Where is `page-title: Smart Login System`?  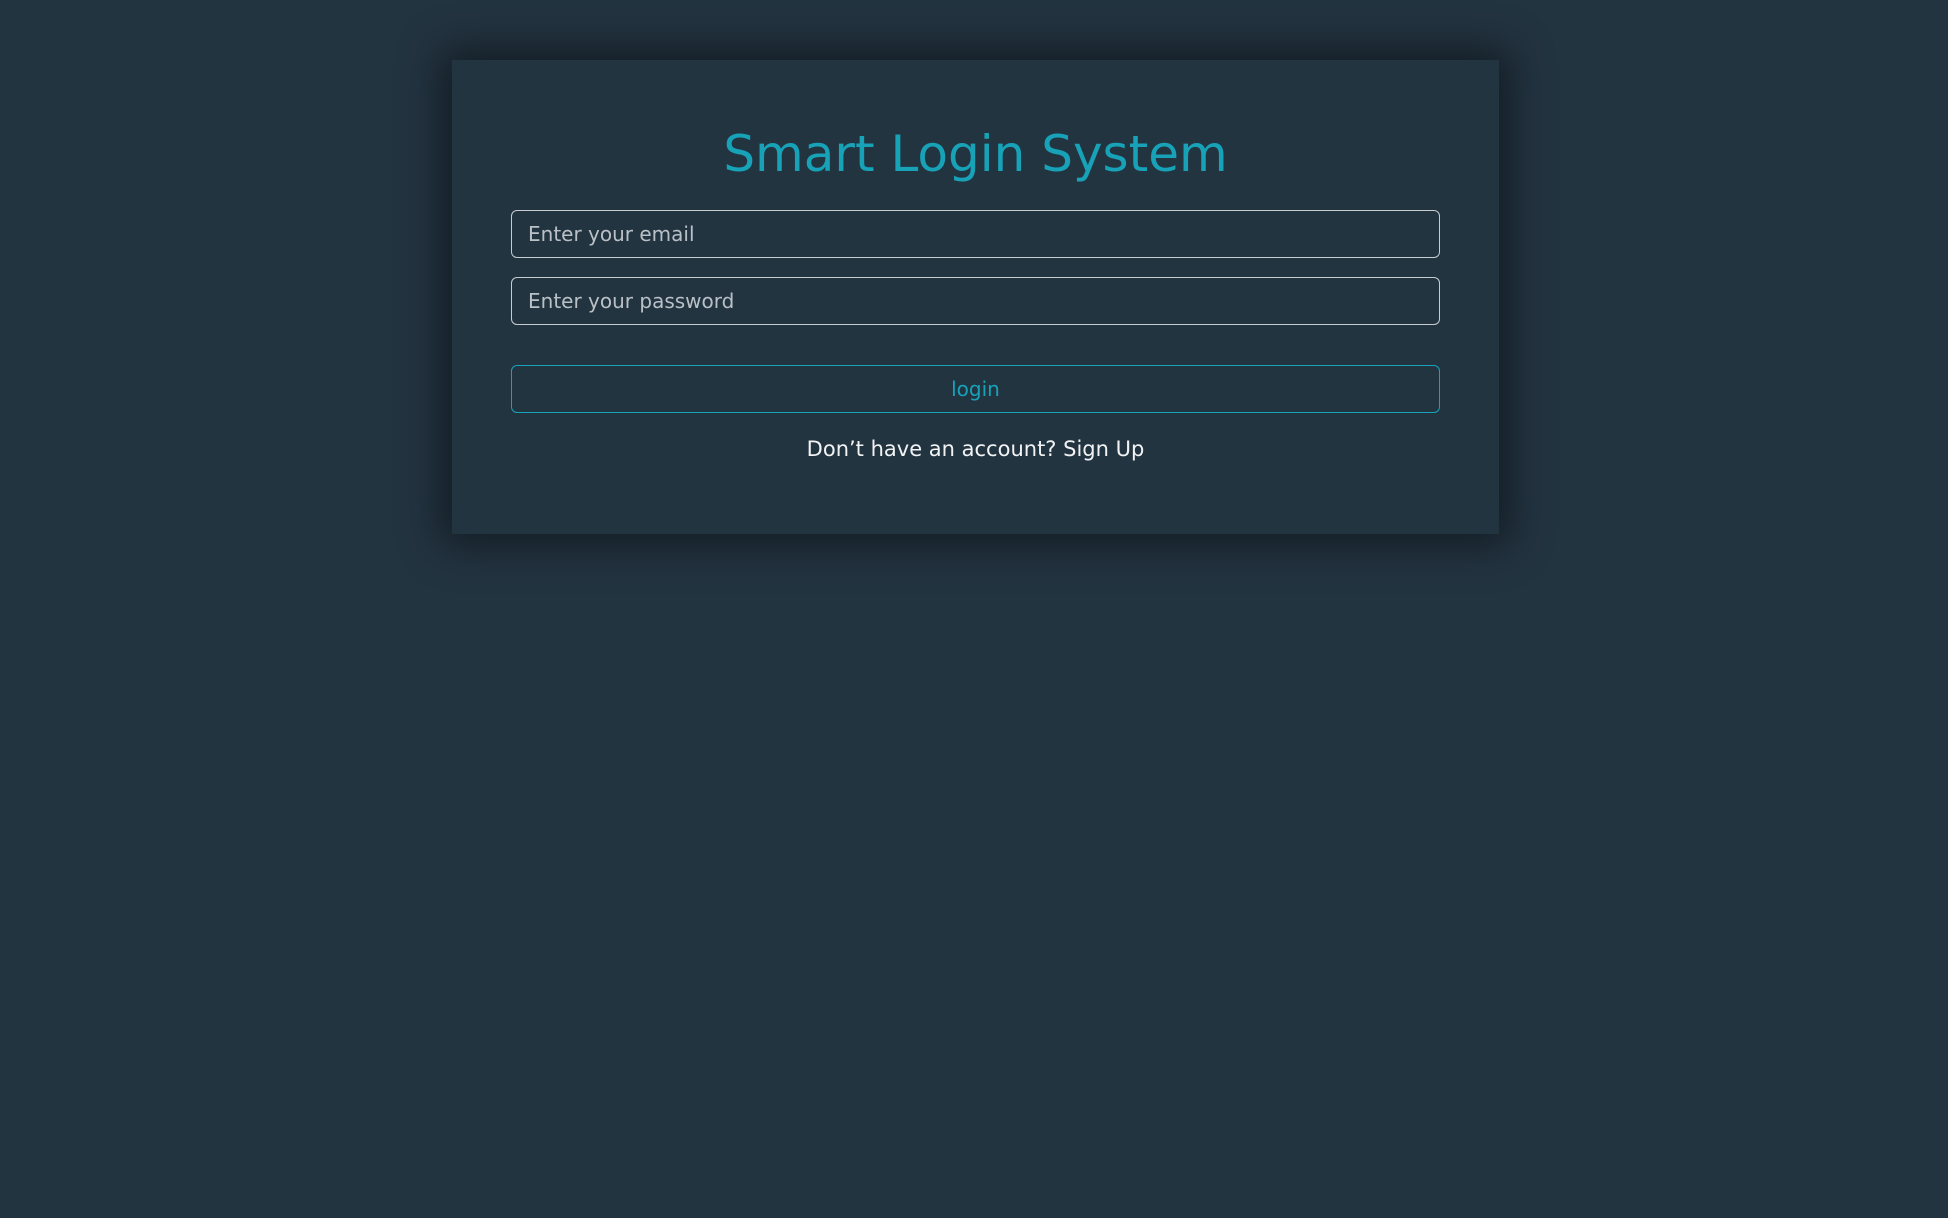 page-title: Smart Login System is located at coordinates (975, 154).